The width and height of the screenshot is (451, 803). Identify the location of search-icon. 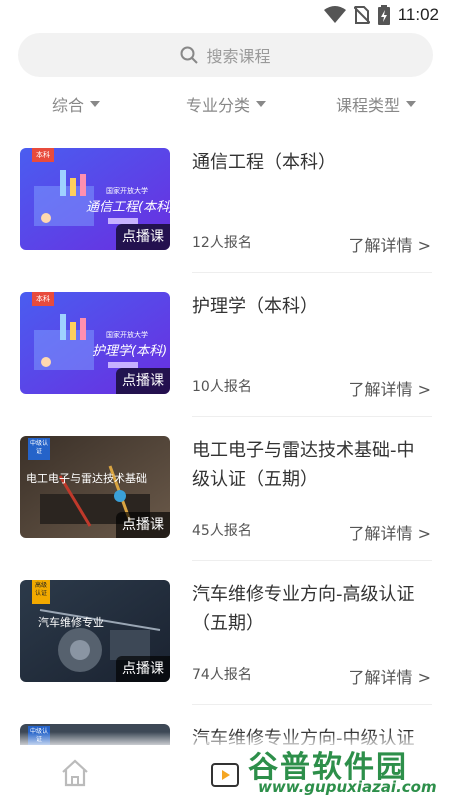
(189, 55).